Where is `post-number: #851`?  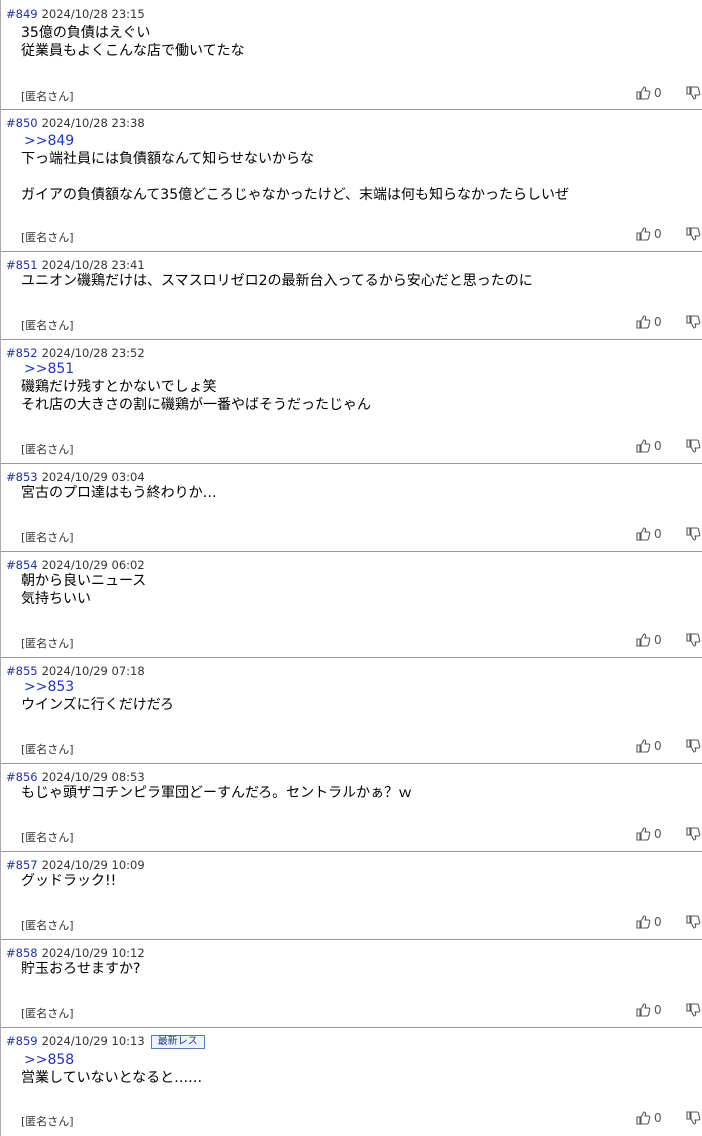 post-number: #851 is located at coordinates (22, 265).